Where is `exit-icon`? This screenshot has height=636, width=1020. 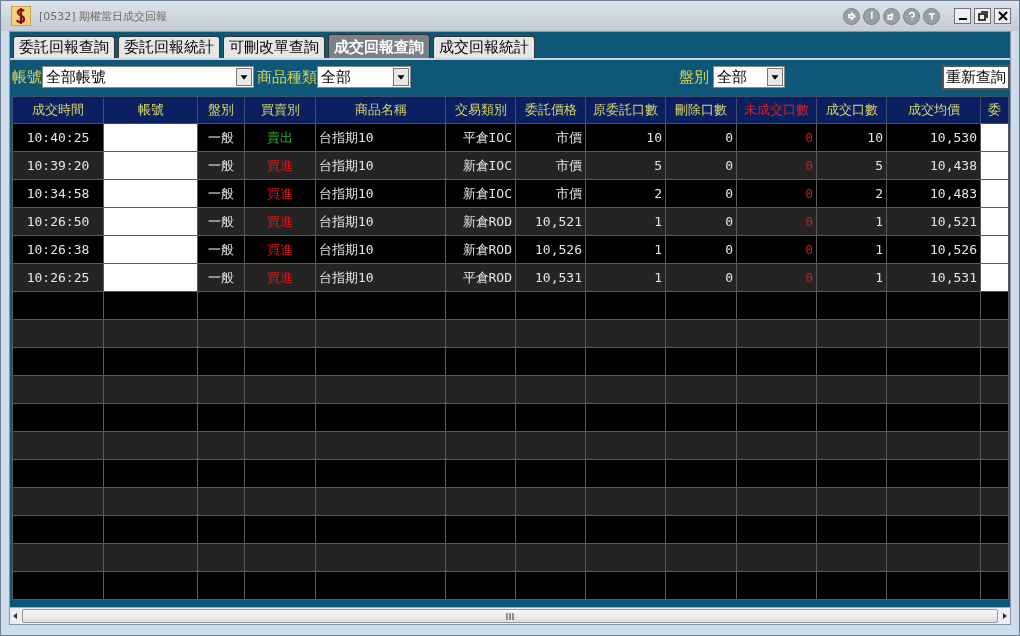 exit-icon is located at coordinates (851, 16).